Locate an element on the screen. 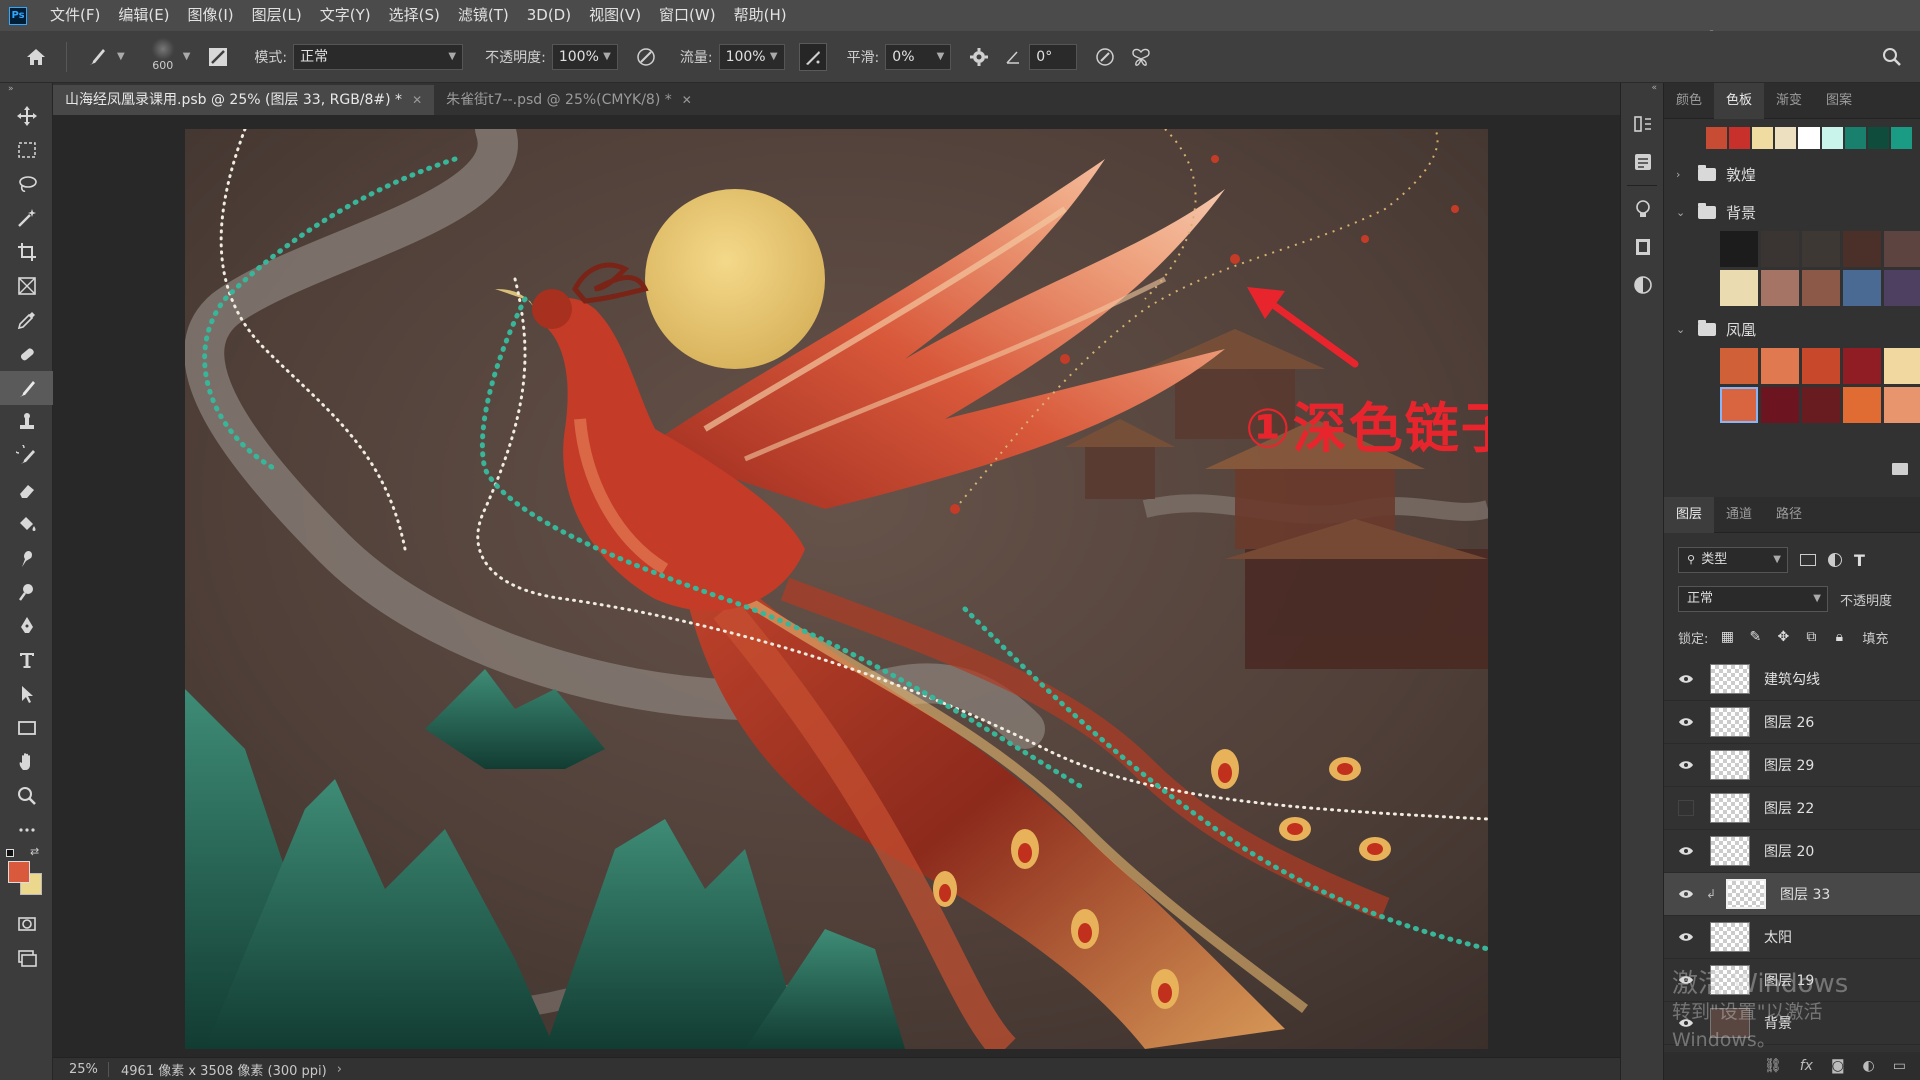  photoshop-logo: Ps is located at coordinates (18, 15).